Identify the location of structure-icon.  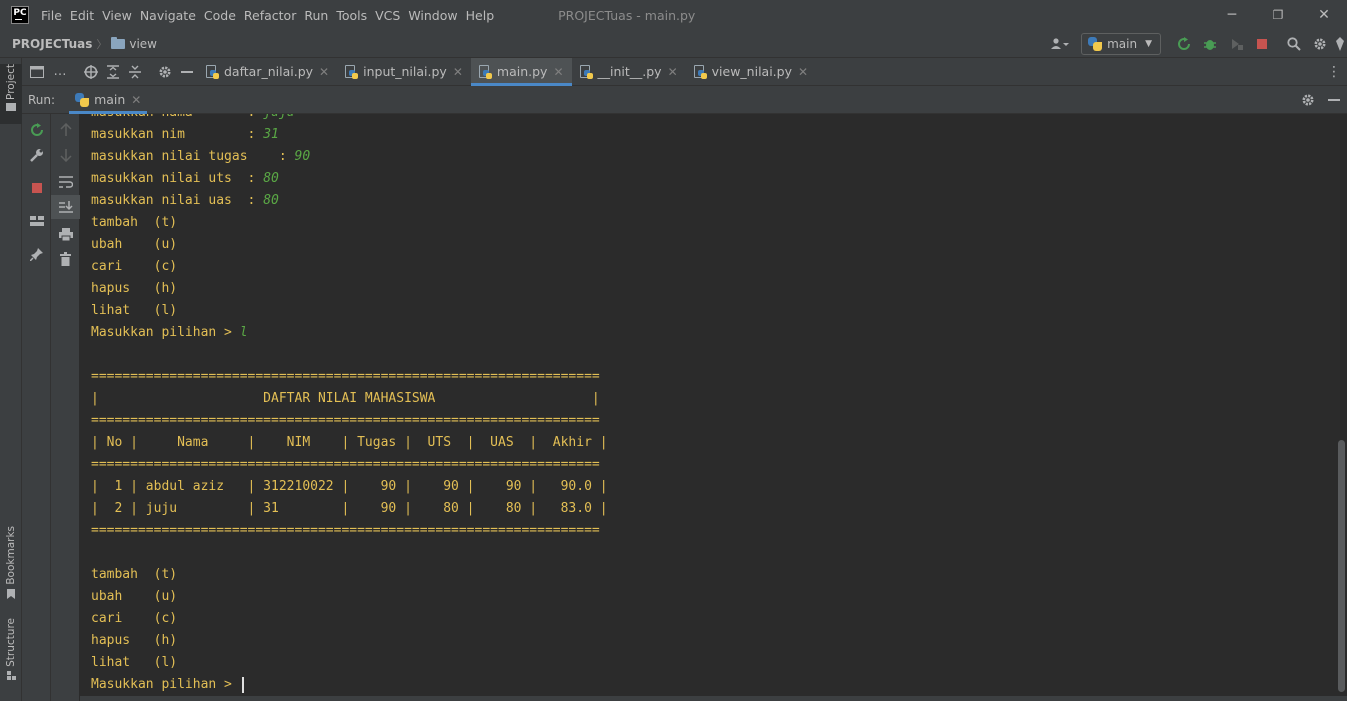
(11, 675).